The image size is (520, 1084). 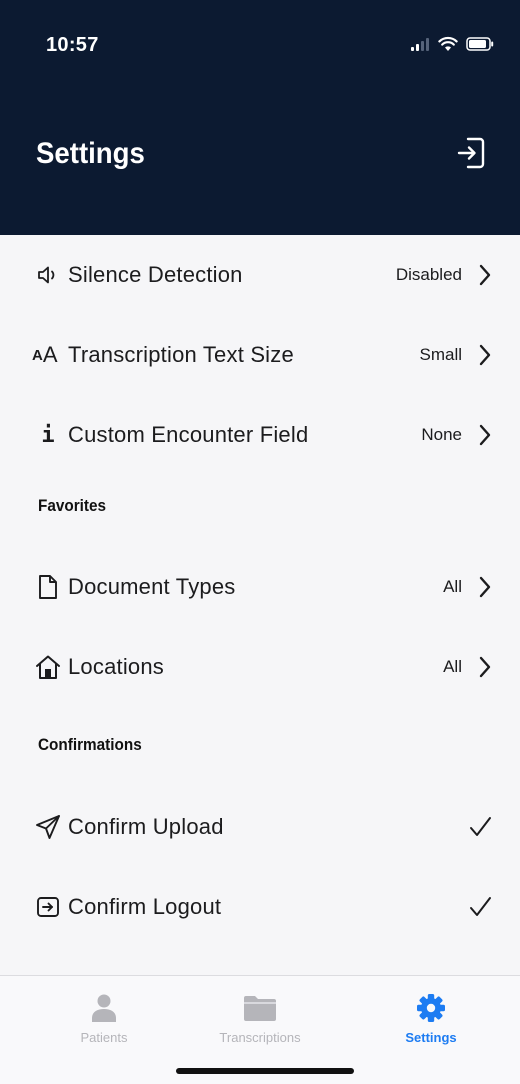 I want to click on house-icon, so click(x=48, y=667).